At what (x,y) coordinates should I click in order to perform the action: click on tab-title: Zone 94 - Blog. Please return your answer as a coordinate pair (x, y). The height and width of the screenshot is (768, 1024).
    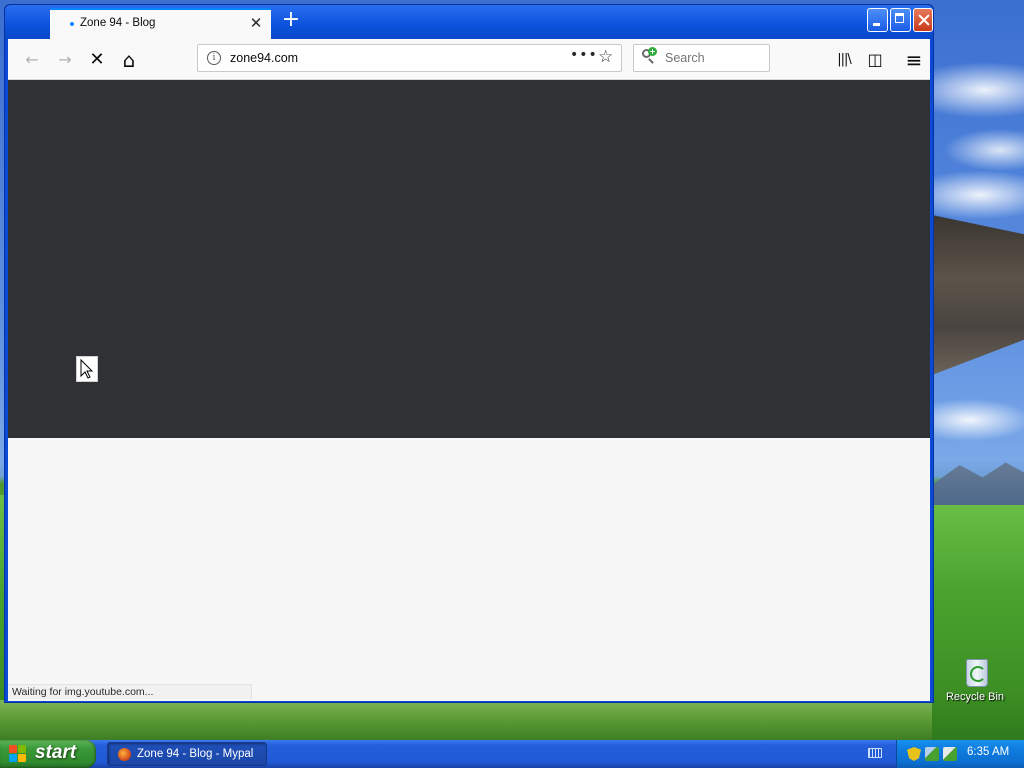
    Looking at the image, I should click on (118, 23).